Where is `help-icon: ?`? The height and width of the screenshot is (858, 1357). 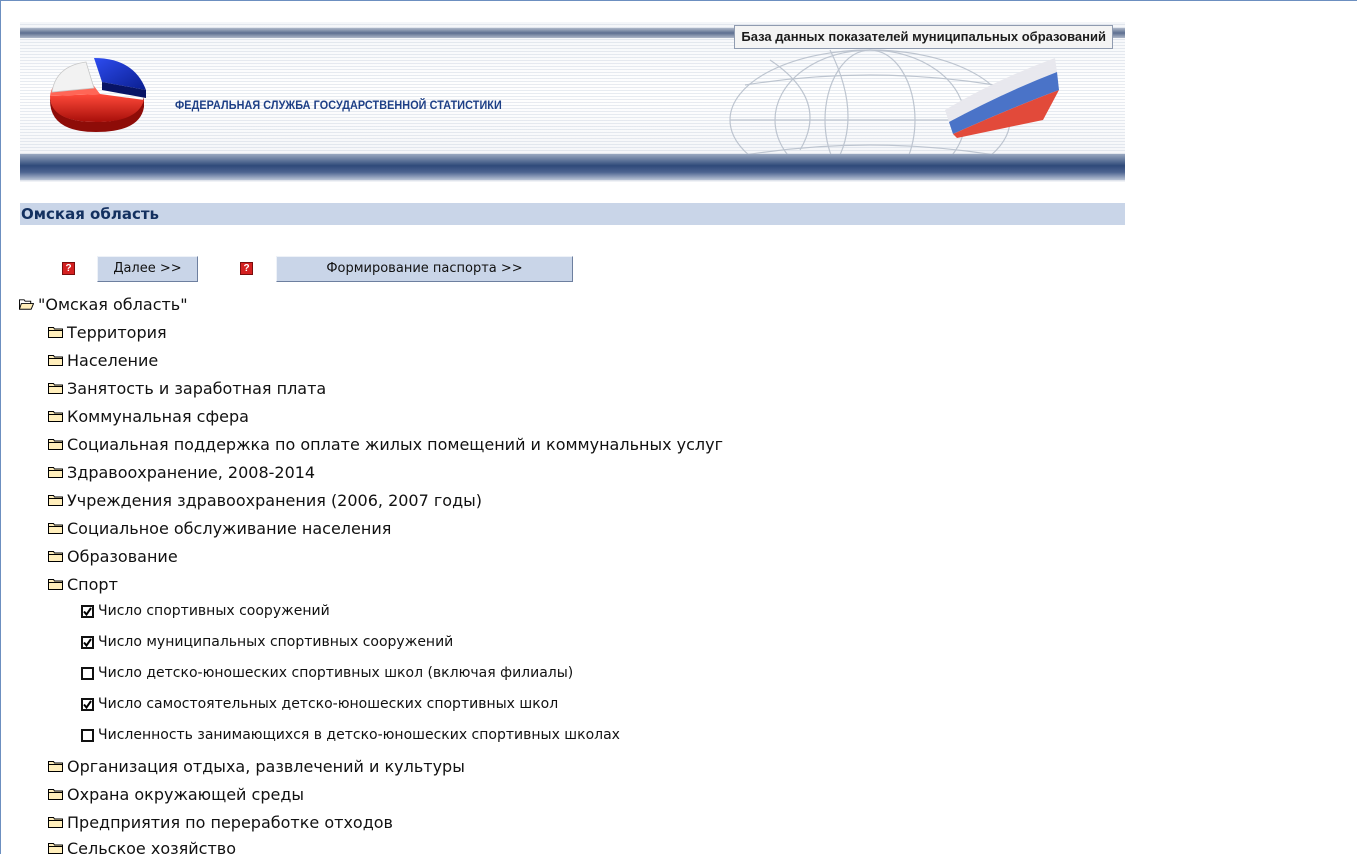 help-icon: ? is located at coordinates (68, 268).